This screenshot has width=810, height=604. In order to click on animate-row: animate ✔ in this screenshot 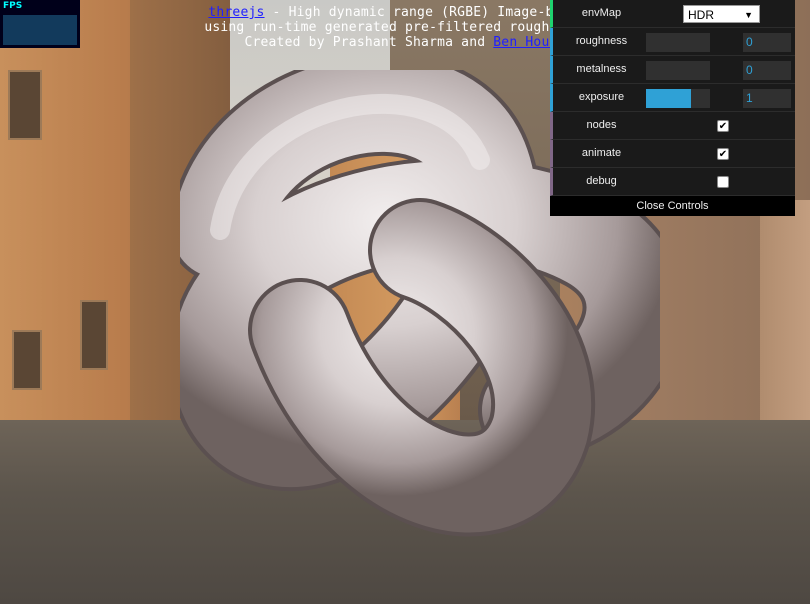, I will do `click(672, 154)`.